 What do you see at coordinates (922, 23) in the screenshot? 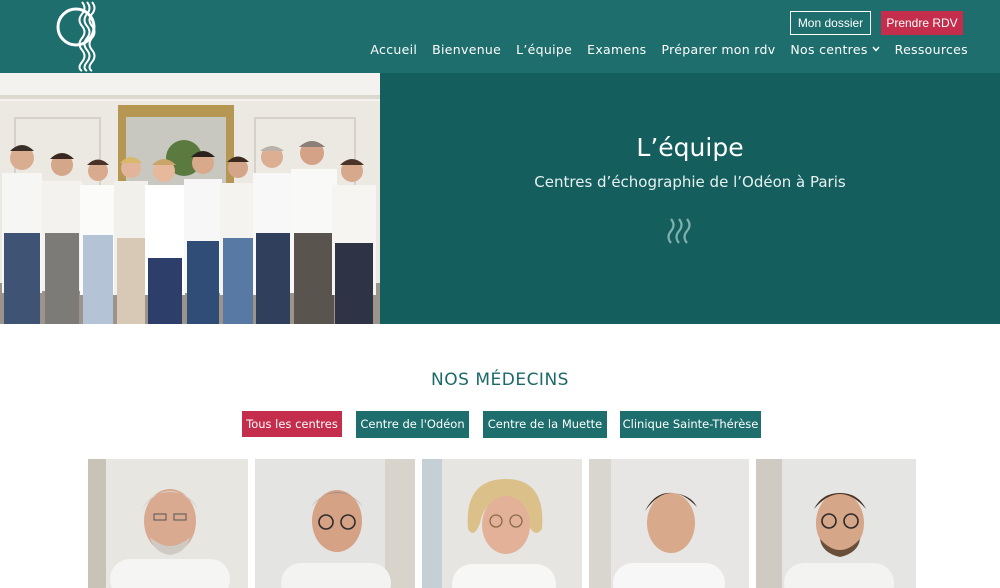
I see `prendre-rdv-button: Prendre RDV` at bounding box center [922, 23].